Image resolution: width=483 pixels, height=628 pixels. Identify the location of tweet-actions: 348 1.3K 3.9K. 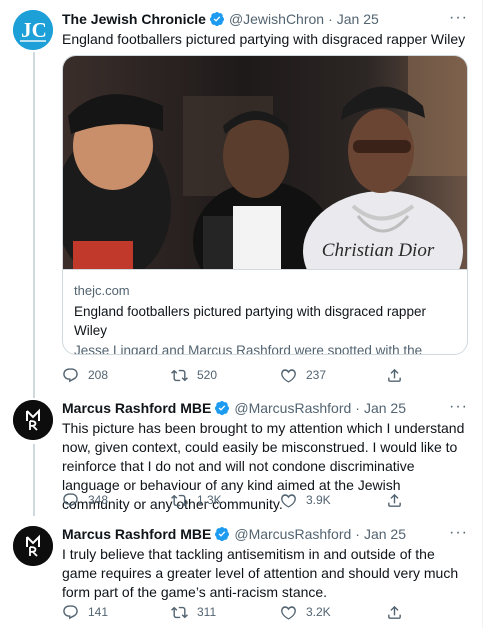
(242, 500).